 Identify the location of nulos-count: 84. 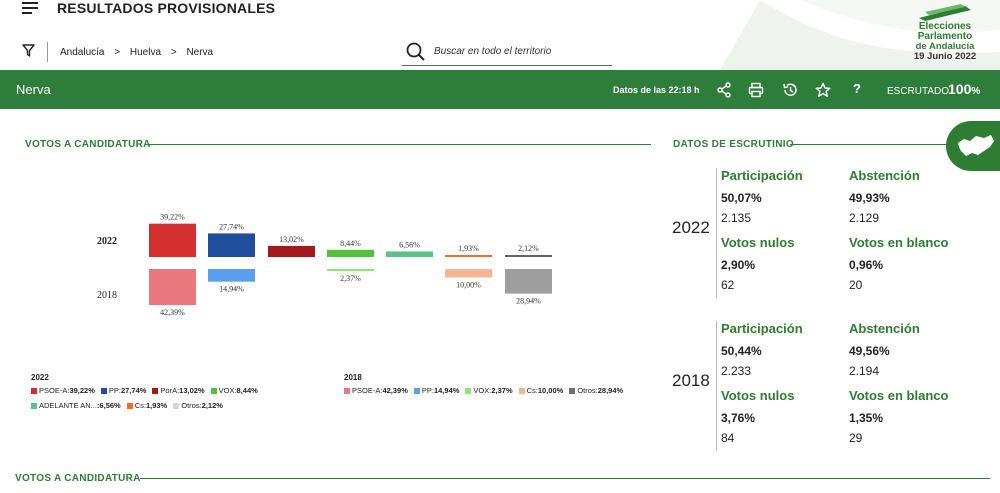
(728, 438).